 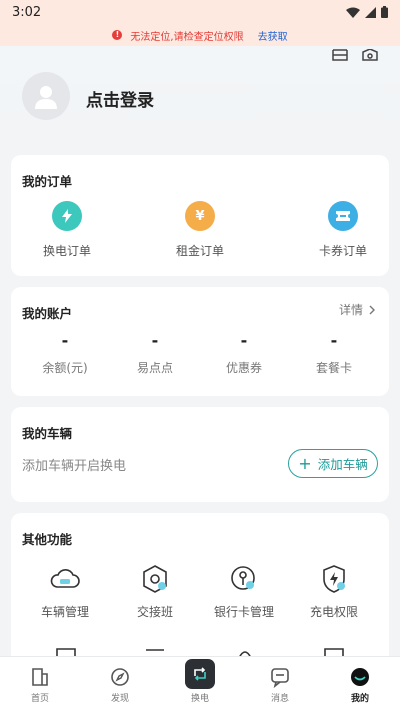 What do you see at coordinates (360, 677) in the screenshot?
I see `profile-icon` at bounding box center [360, 677].